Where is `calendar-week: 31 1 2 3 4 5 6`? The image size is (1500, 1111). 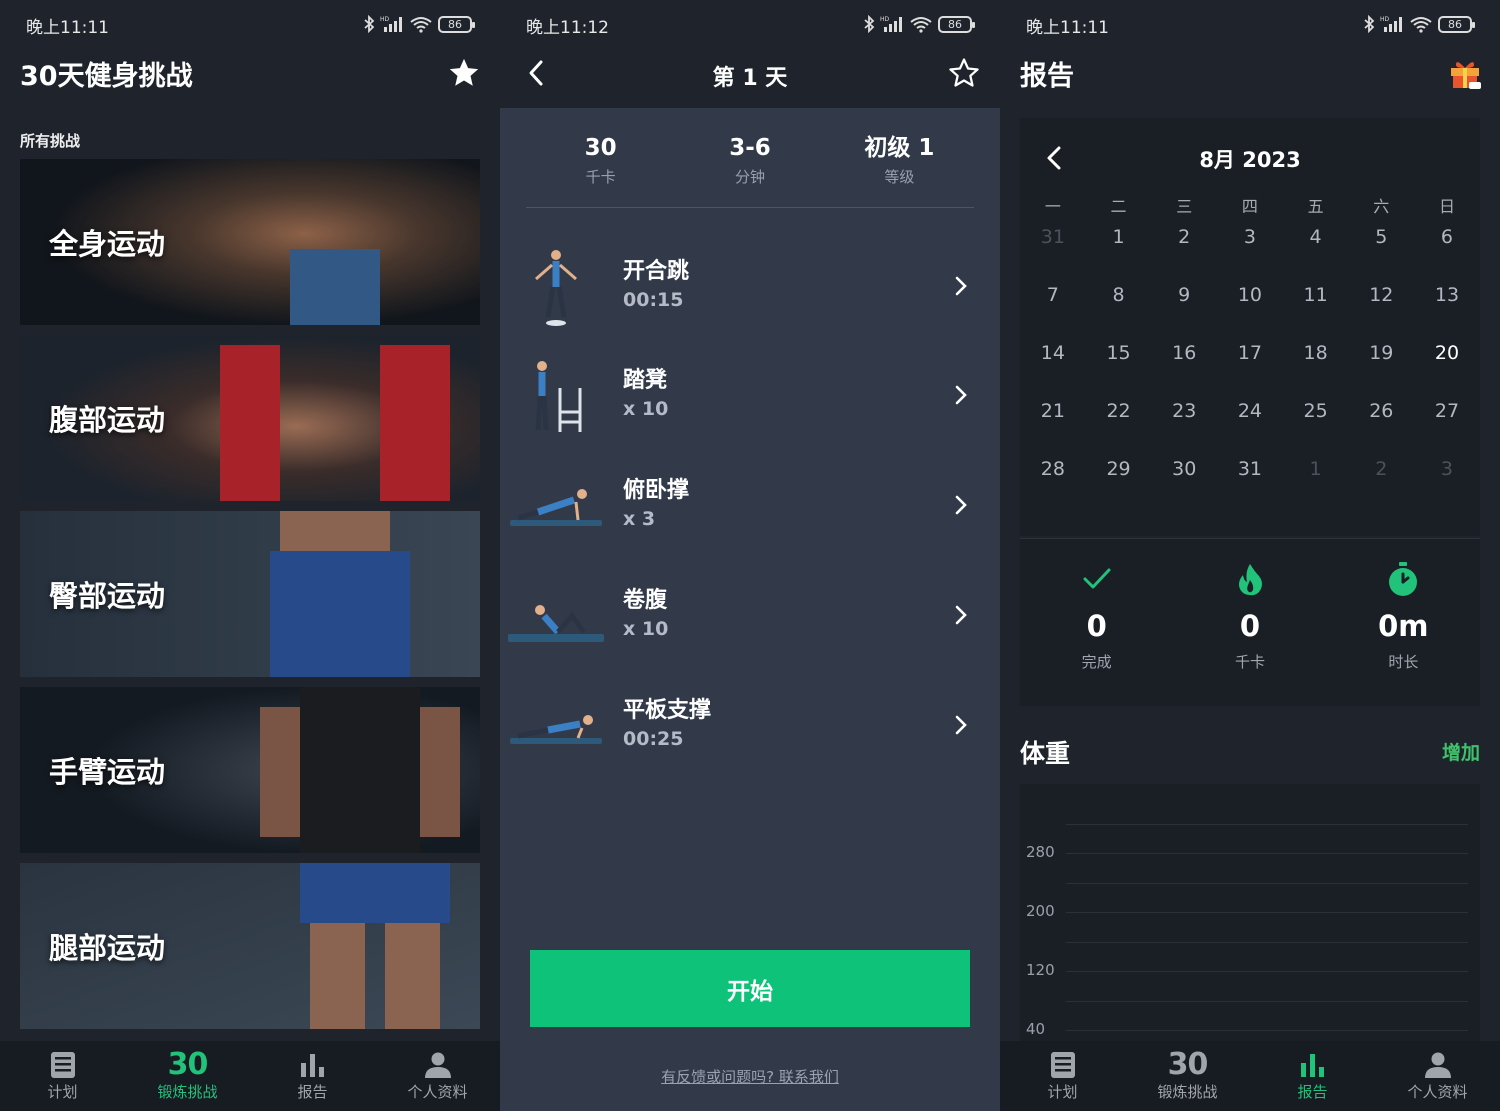 calendar-week: 31 1 2 3 4 5 6 is located at coordinates (1250, 251).